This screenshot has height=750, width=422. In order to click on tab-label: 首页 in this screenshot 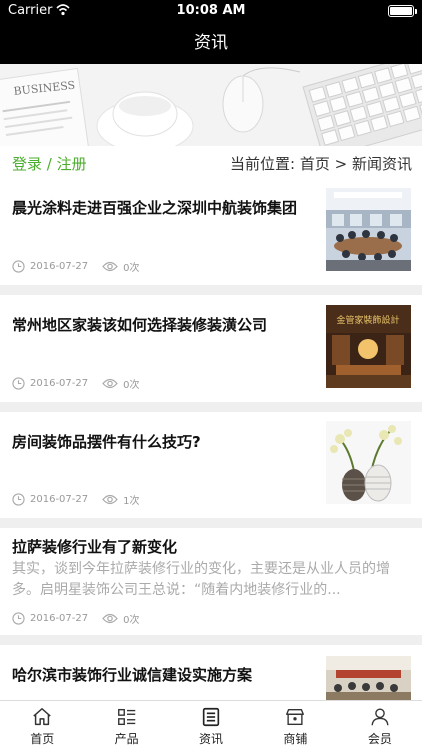, I will do `click(42, 739)`.